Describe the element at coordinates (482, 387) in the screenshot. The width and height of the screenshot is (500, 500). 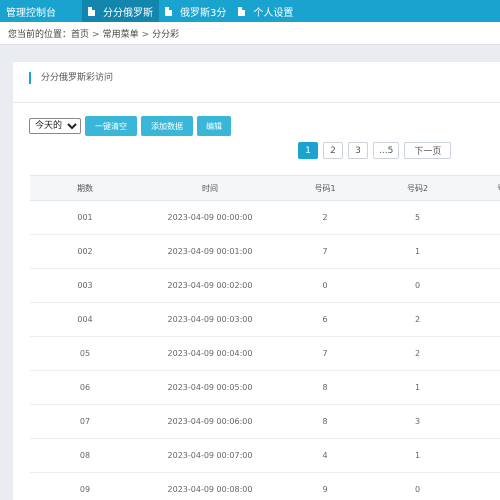
I see `cell-number3: 4` at that location.